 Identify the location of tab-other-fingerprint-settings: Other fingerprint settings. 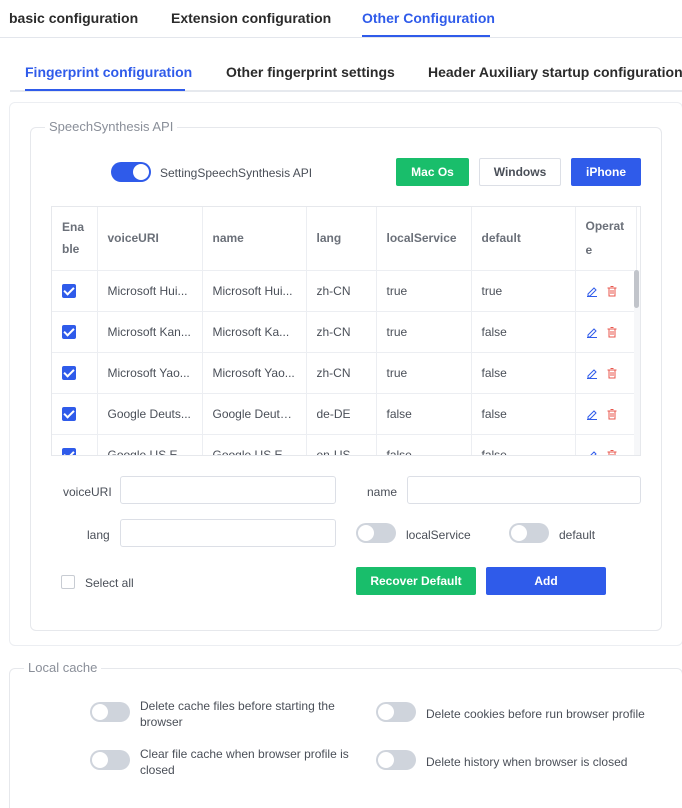
(310, 72).